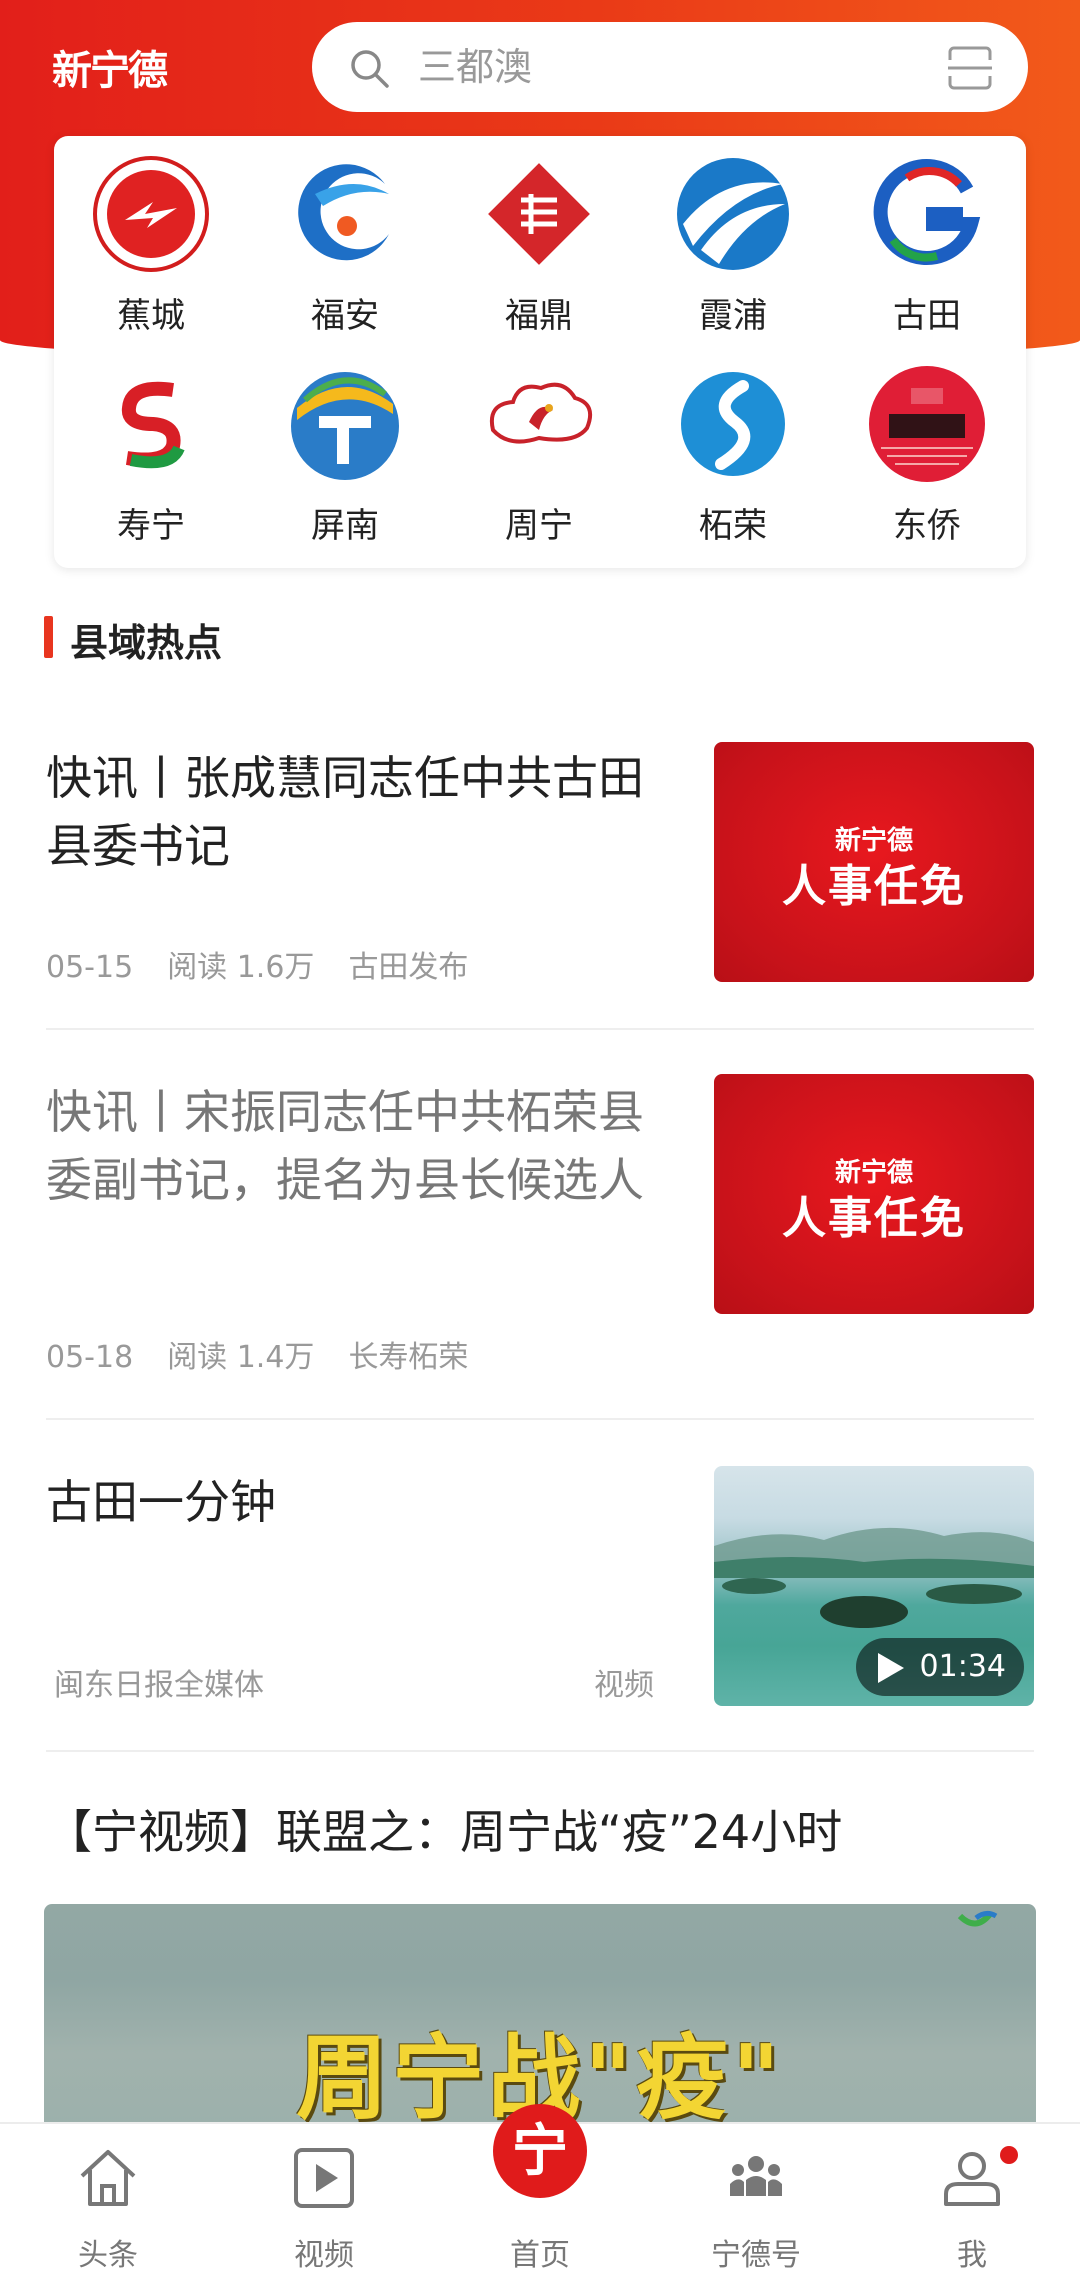 Image resolution: width=1080 pixels, height=2272 pixels. I want to click on tab-video: 视频, so click(324, 2198).